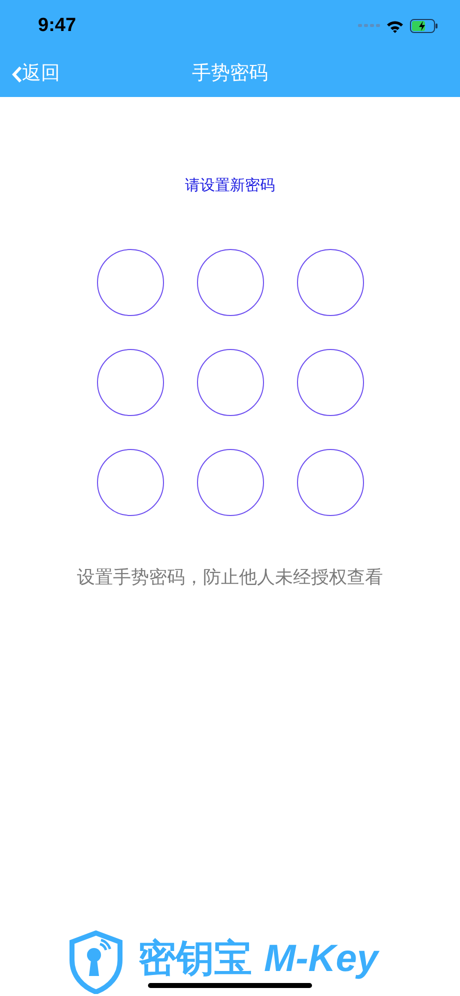 This screenshot has height=996, width=460. What do you see at coordinates (230, 577) in the screenshot?
I see `hint-text: 设置手势密码，防止他人未经授权查看` at bounding box center [230, 577].